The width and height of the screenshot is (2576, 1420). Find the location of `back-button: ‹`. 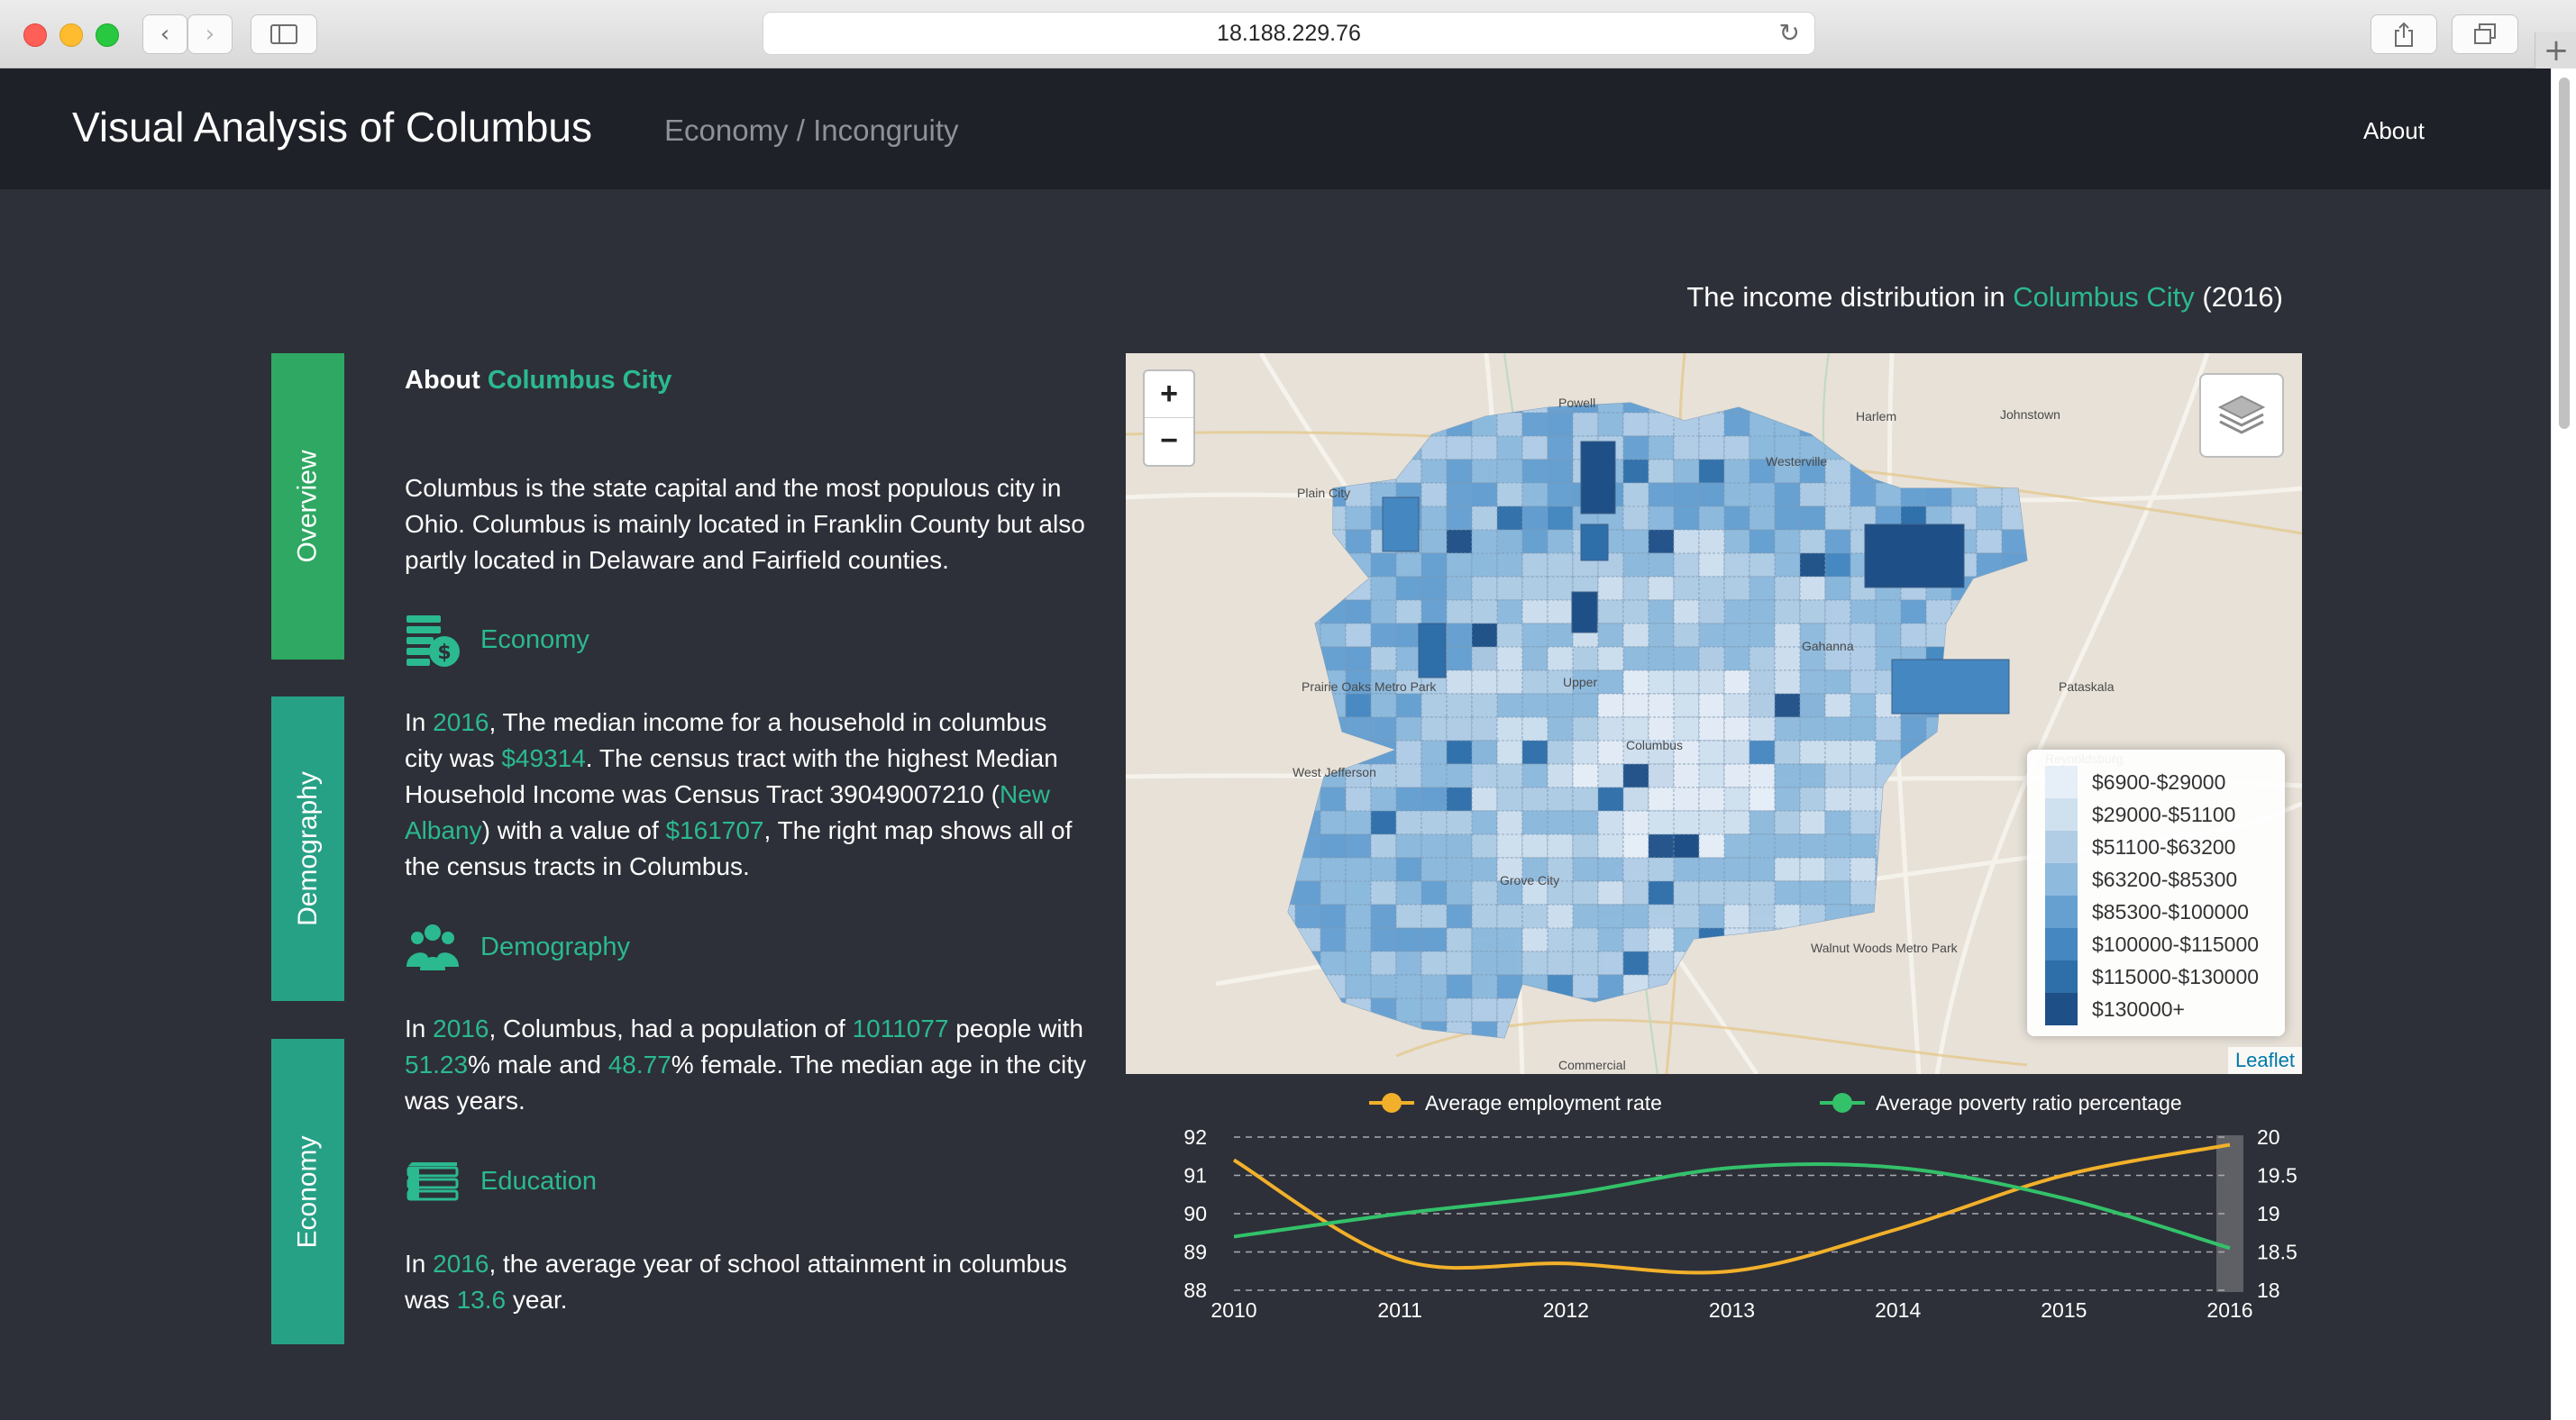

back-button: ‹ is located at coordinates (164, 34).